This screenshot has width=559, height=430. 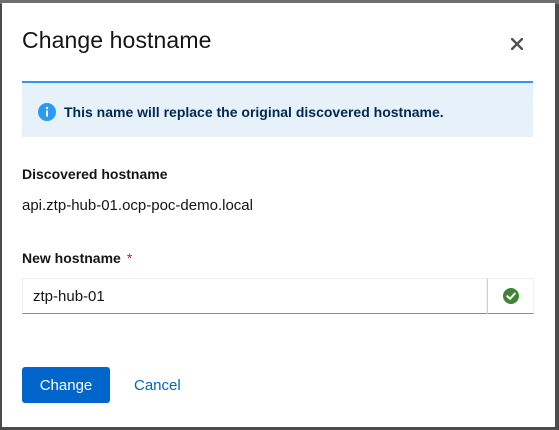 What do you see at coordinates (47, 112) in the screenshot?
I see `info-circle-icon` at bounding box center [47, 112].